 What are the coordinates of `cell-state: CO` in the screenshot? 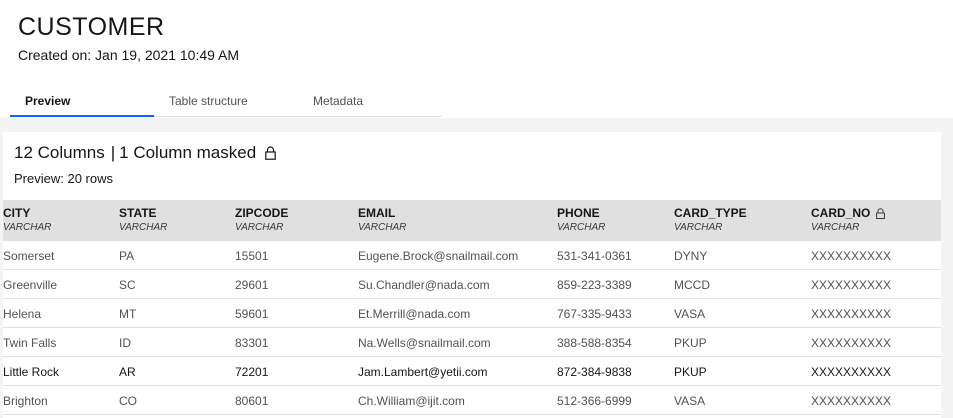 It's located at (128, 401).